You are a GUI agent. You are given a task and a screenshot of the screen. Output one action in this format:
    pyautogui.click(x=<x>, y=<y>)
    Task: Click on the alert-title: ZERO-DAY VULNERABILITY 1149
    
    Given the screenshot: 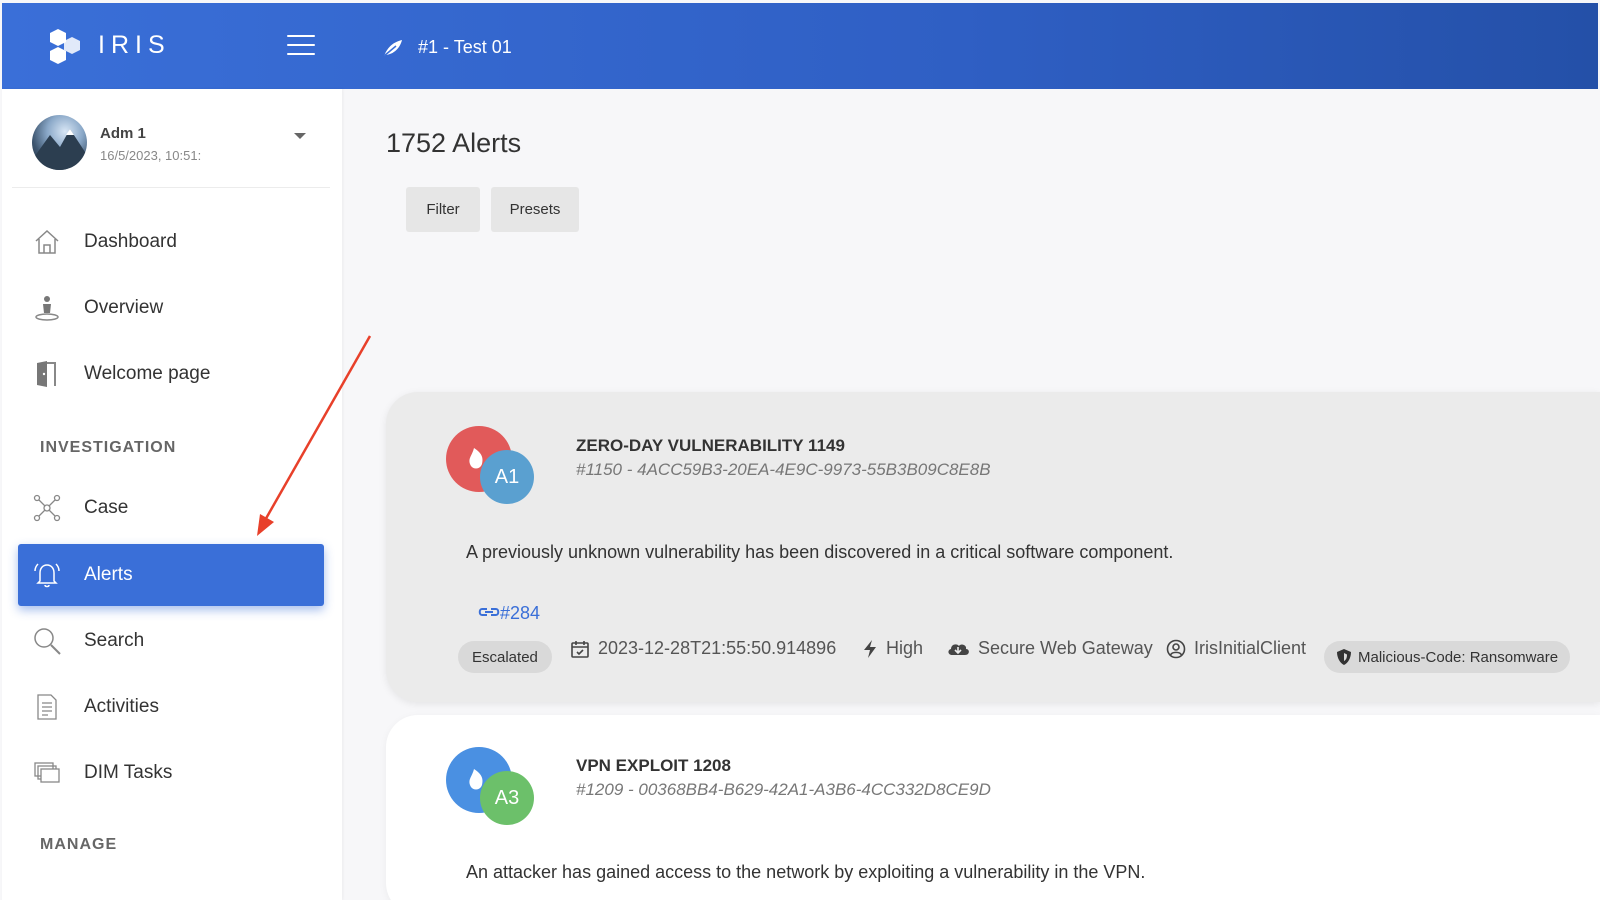 What is the action you would take?
    pyautogui.click(x=710, y=446)
    